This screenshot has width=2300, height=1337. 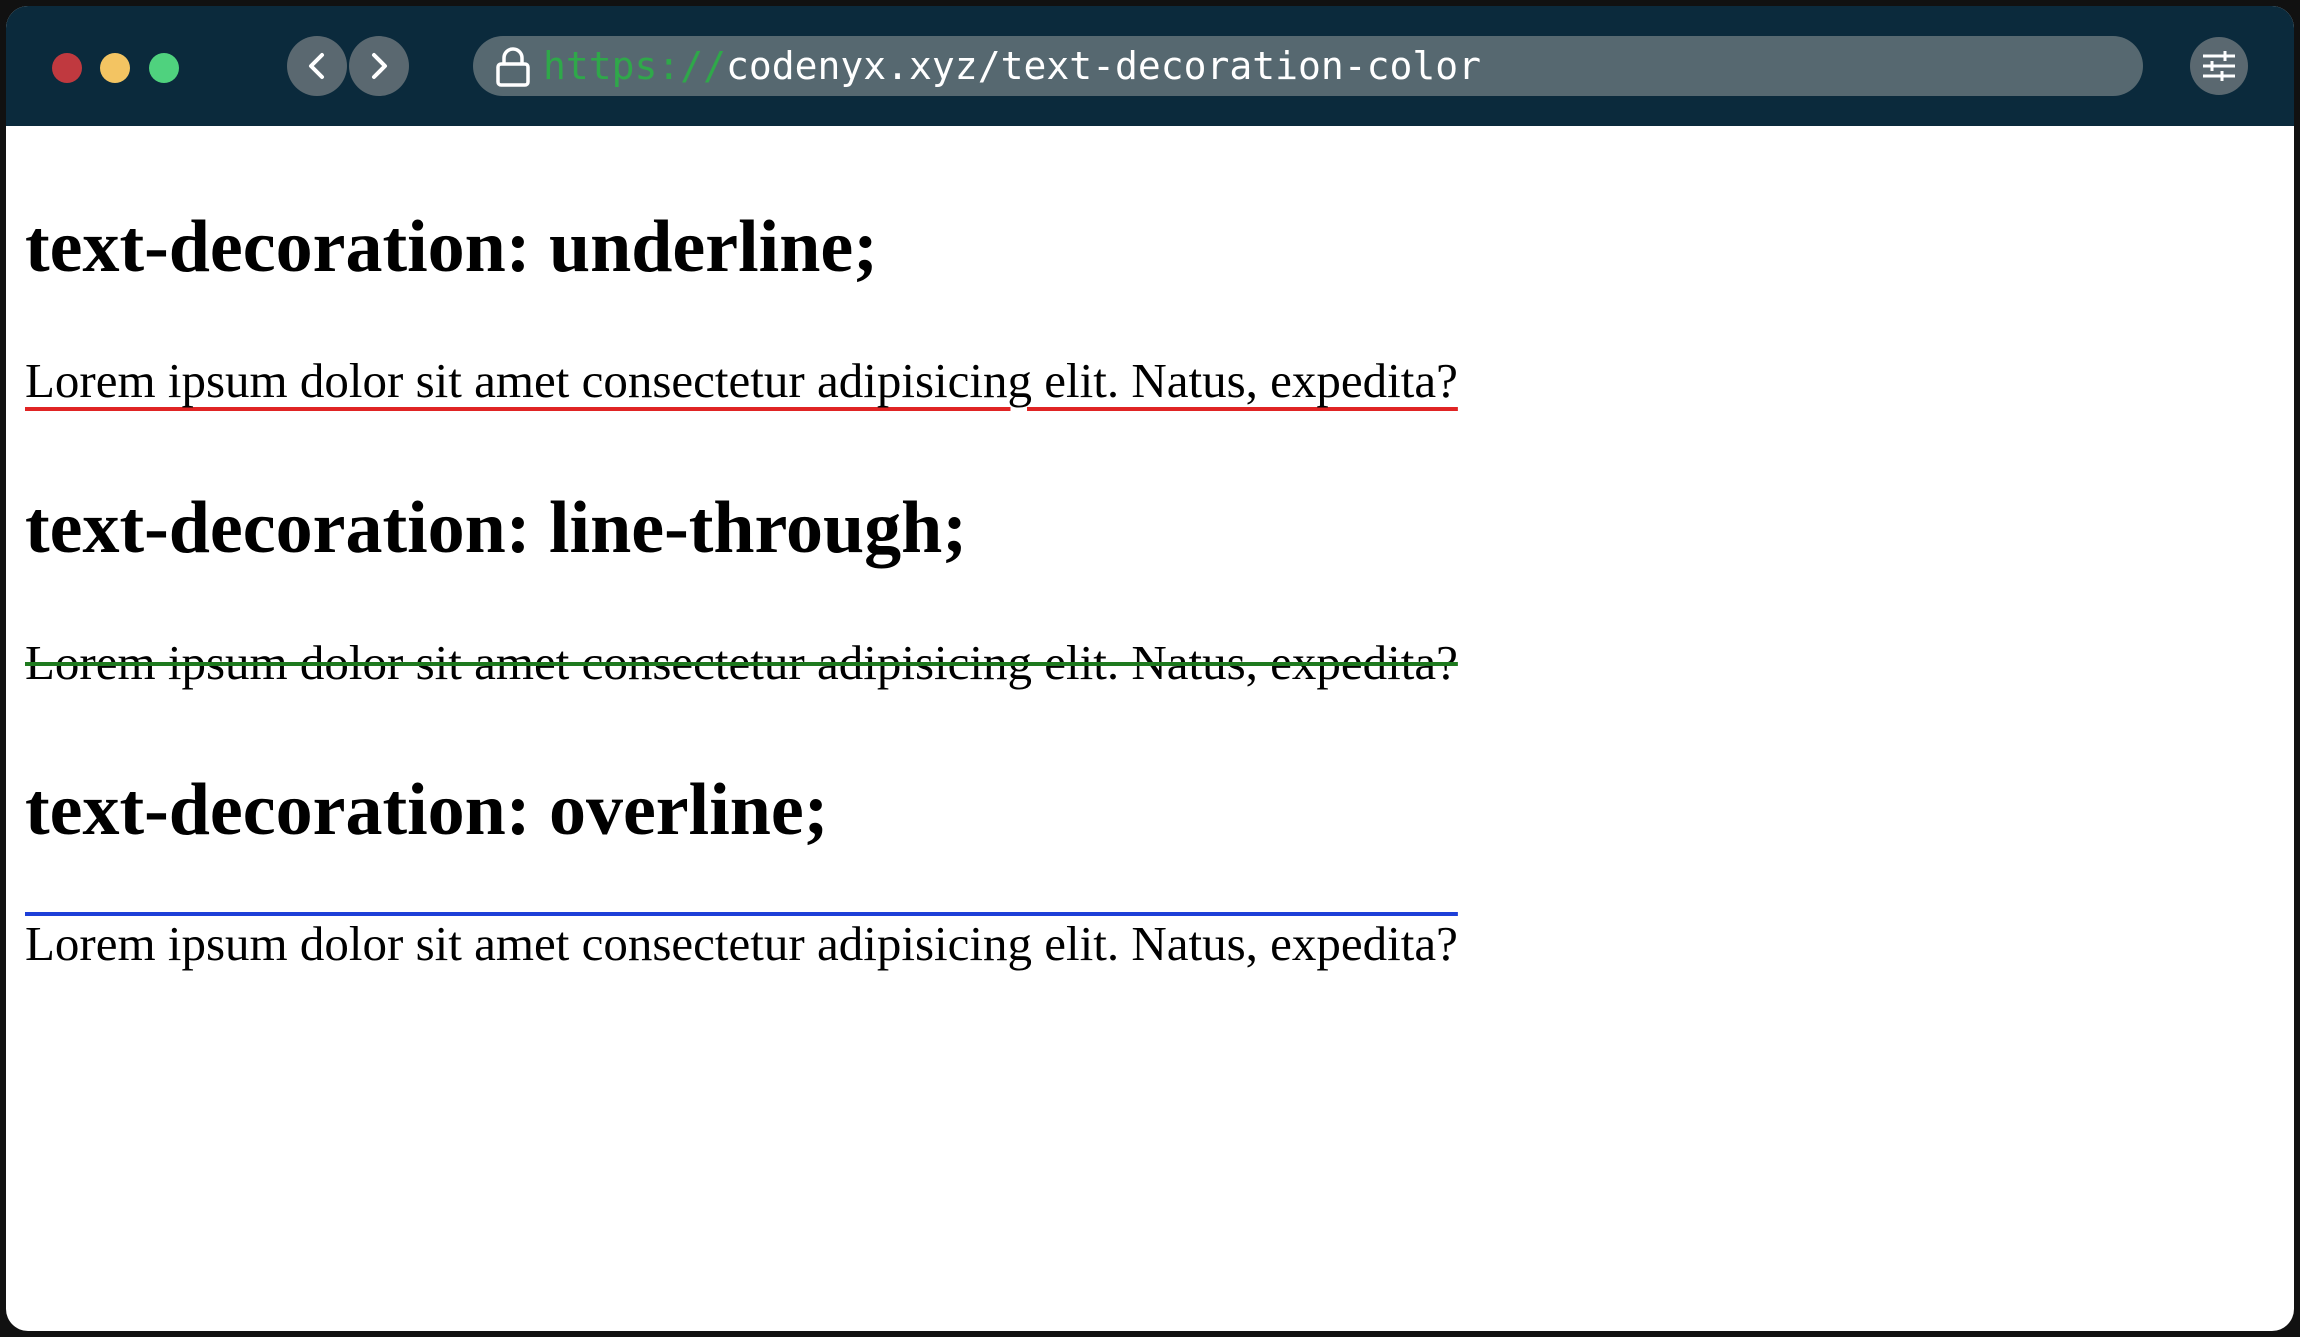 I want to click on settings-button, so click(x=2219, y=66).